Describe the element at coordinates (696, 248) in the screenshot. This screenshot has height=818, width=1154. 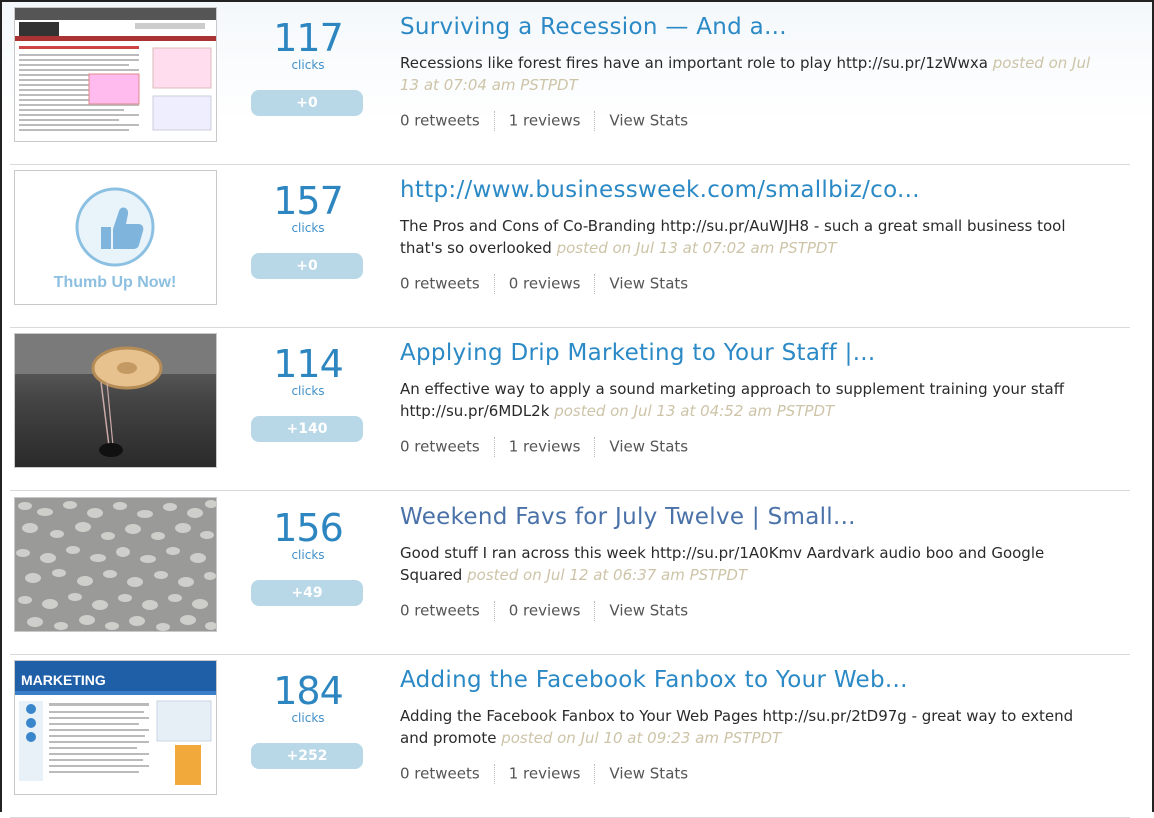
I see `posted-date: posted on Jul 13 at 07:02 am PSTPDT` at that location.